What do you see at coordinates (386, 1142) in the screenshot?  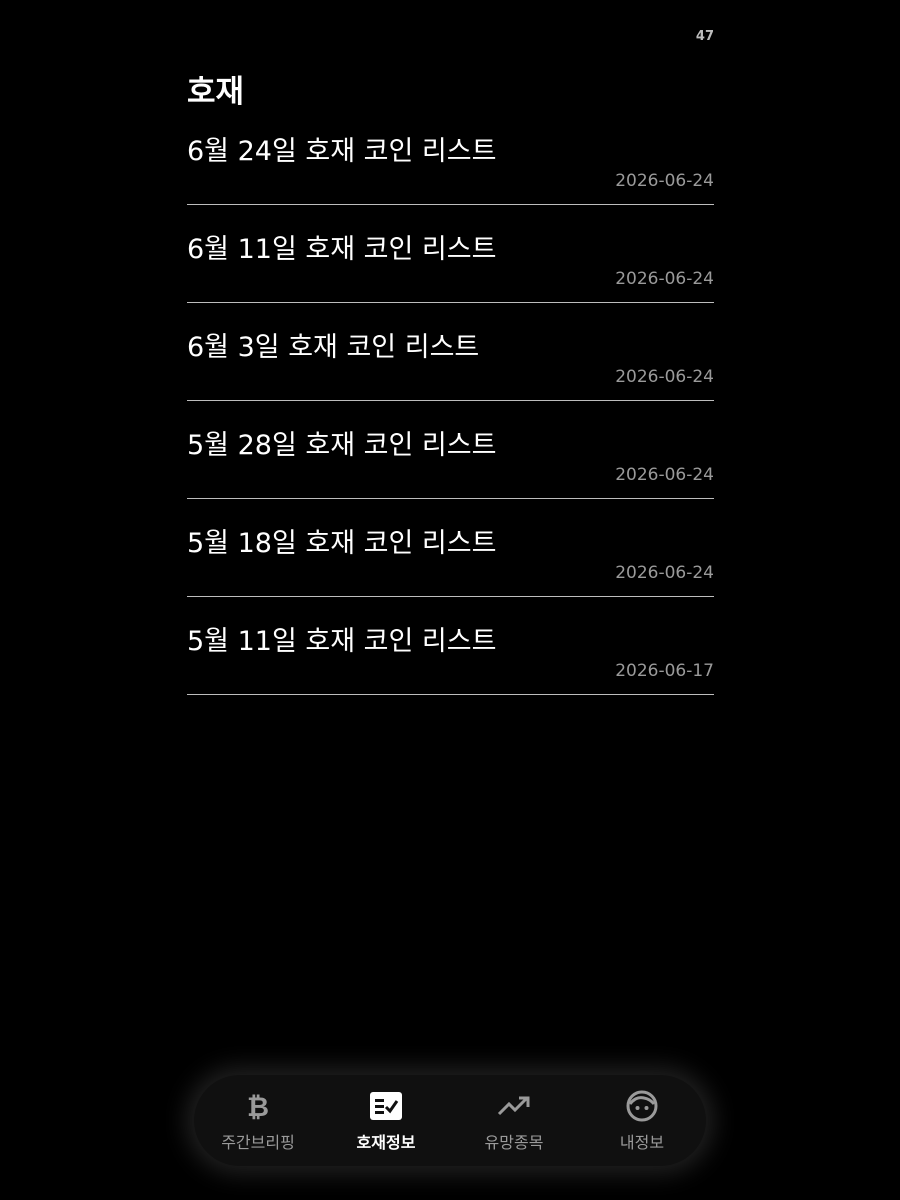 I see `nav-item-label: 호재정보` at bounding box center [386, 1142].